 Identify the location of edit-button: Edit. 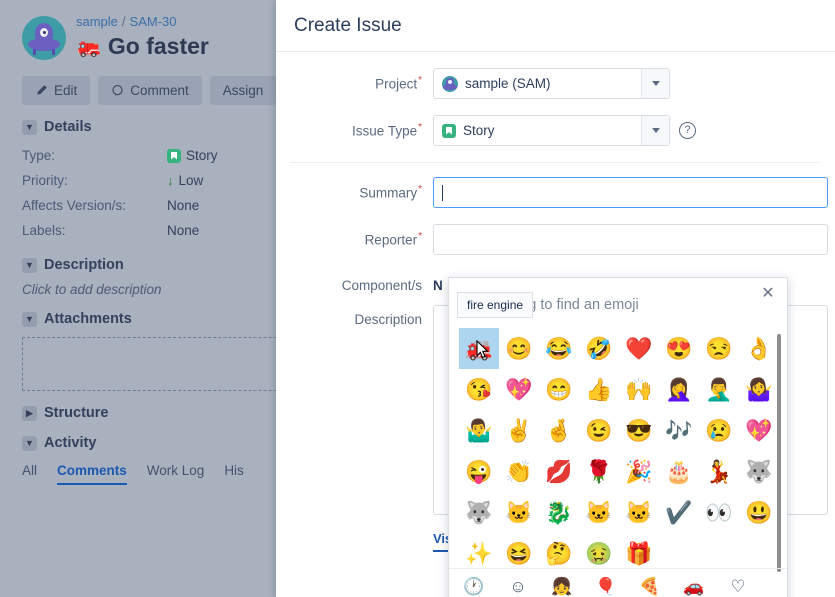
(56, 90).